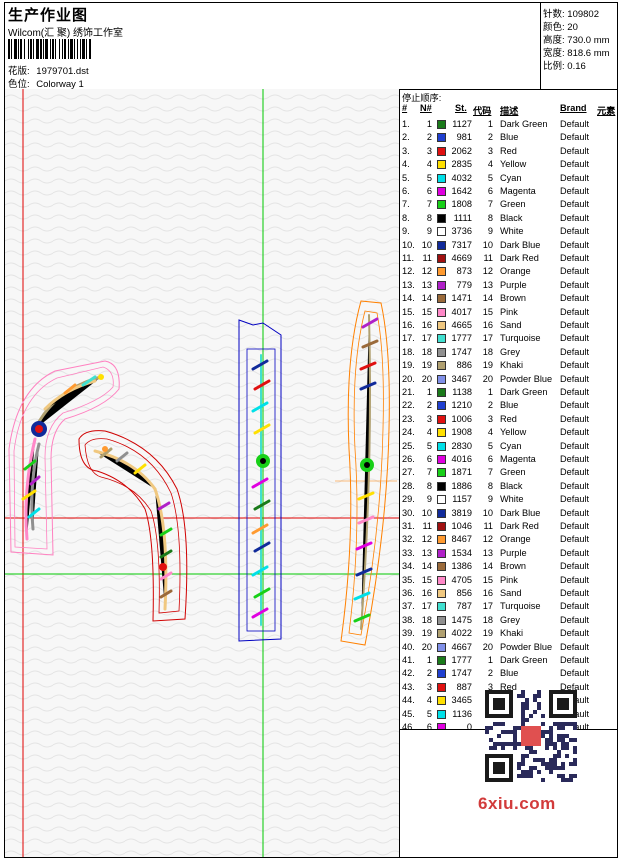  Describe the element at coordinates (490, 445) in the screenshot. I see `row-code: 5` at that location.